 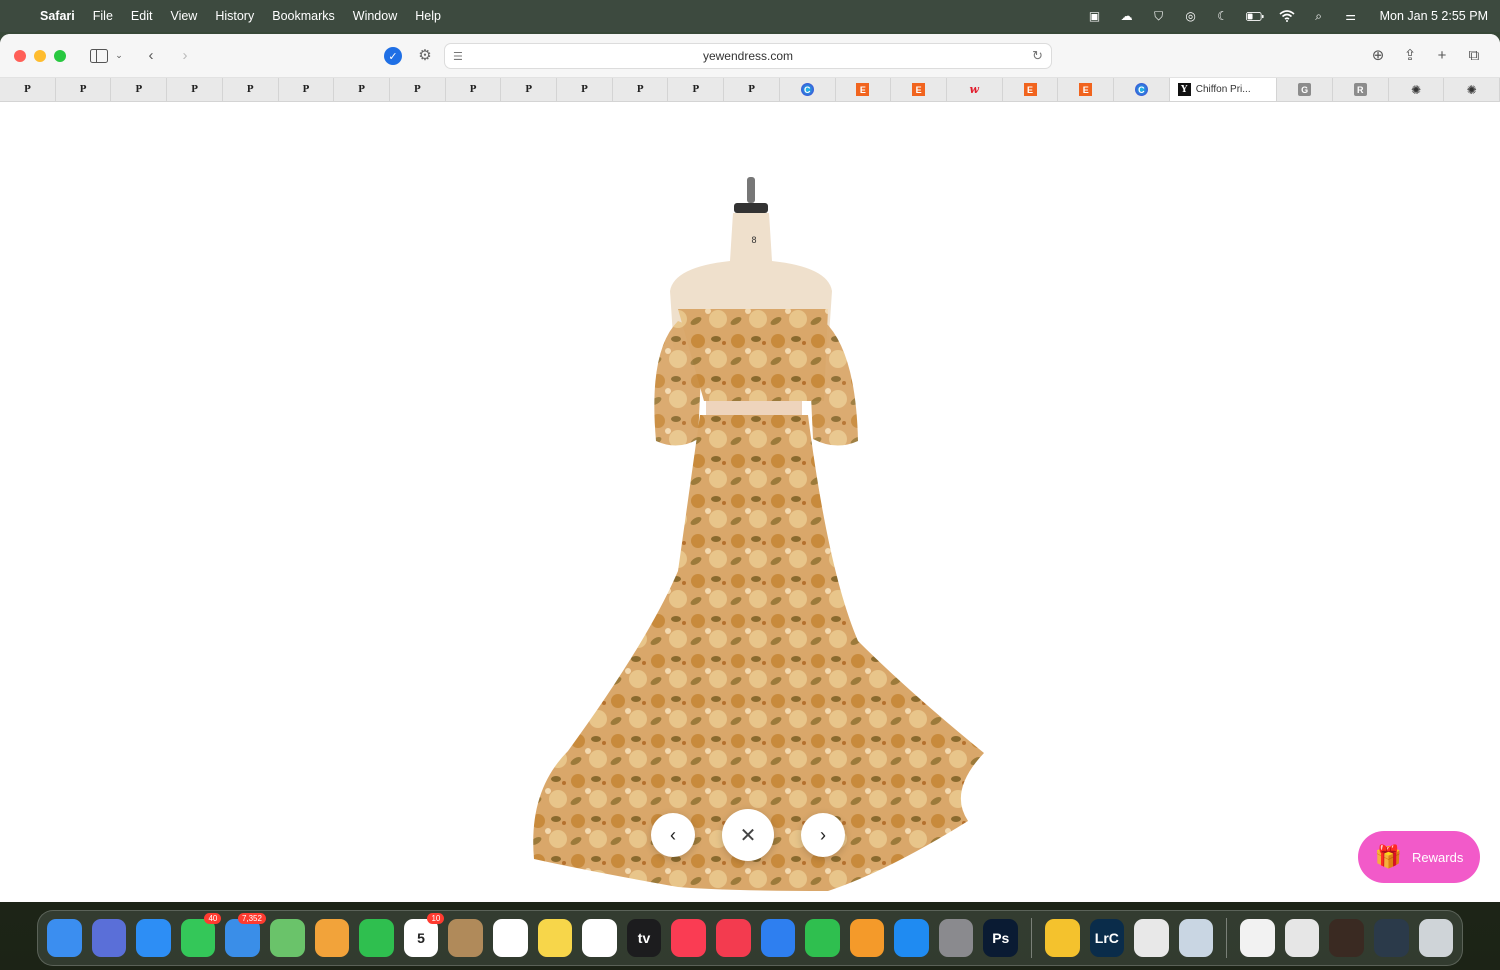 What do you see at coordinates (425, 55) in the screenshot?
I see `extension-gear-icon: ⚙` at bounding box center [425, 55].